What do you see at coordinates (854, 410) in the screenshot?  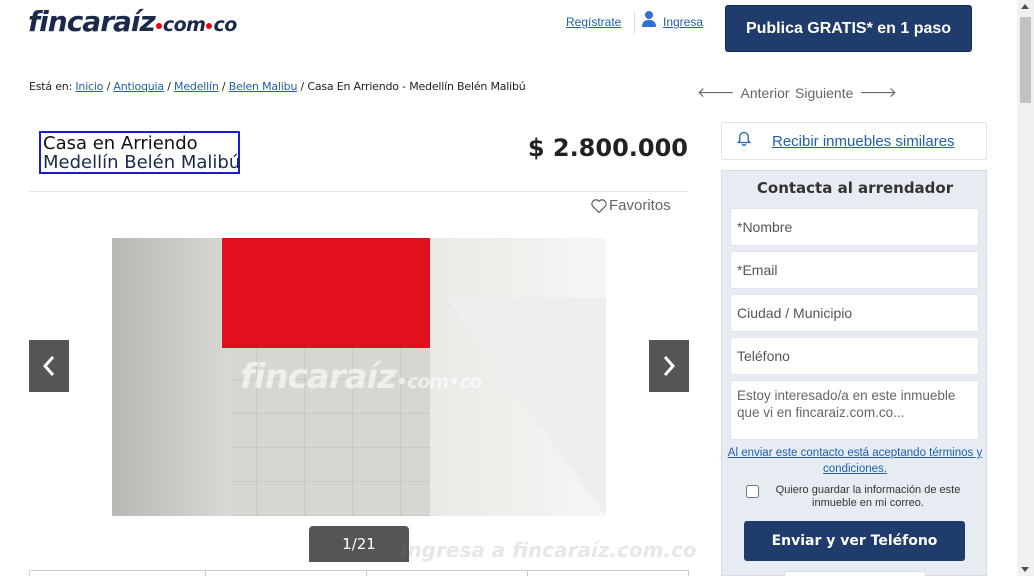 I see `message-field` at bounding box center [854, 410].